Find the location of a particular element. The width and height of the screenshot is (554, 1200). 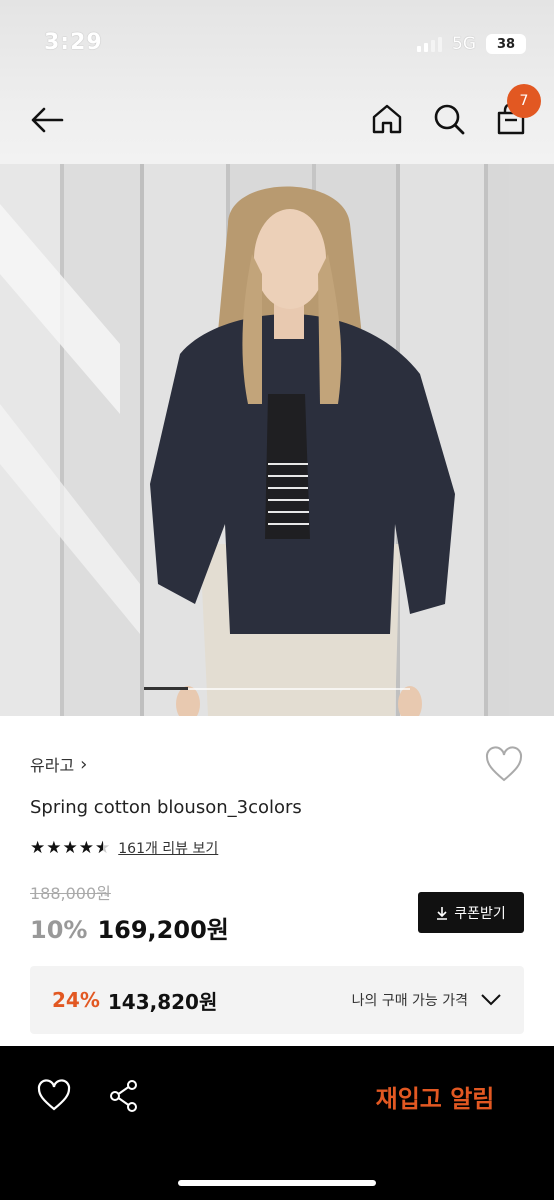

brand-link: 유라고 › is located at coordinates (58, 764).